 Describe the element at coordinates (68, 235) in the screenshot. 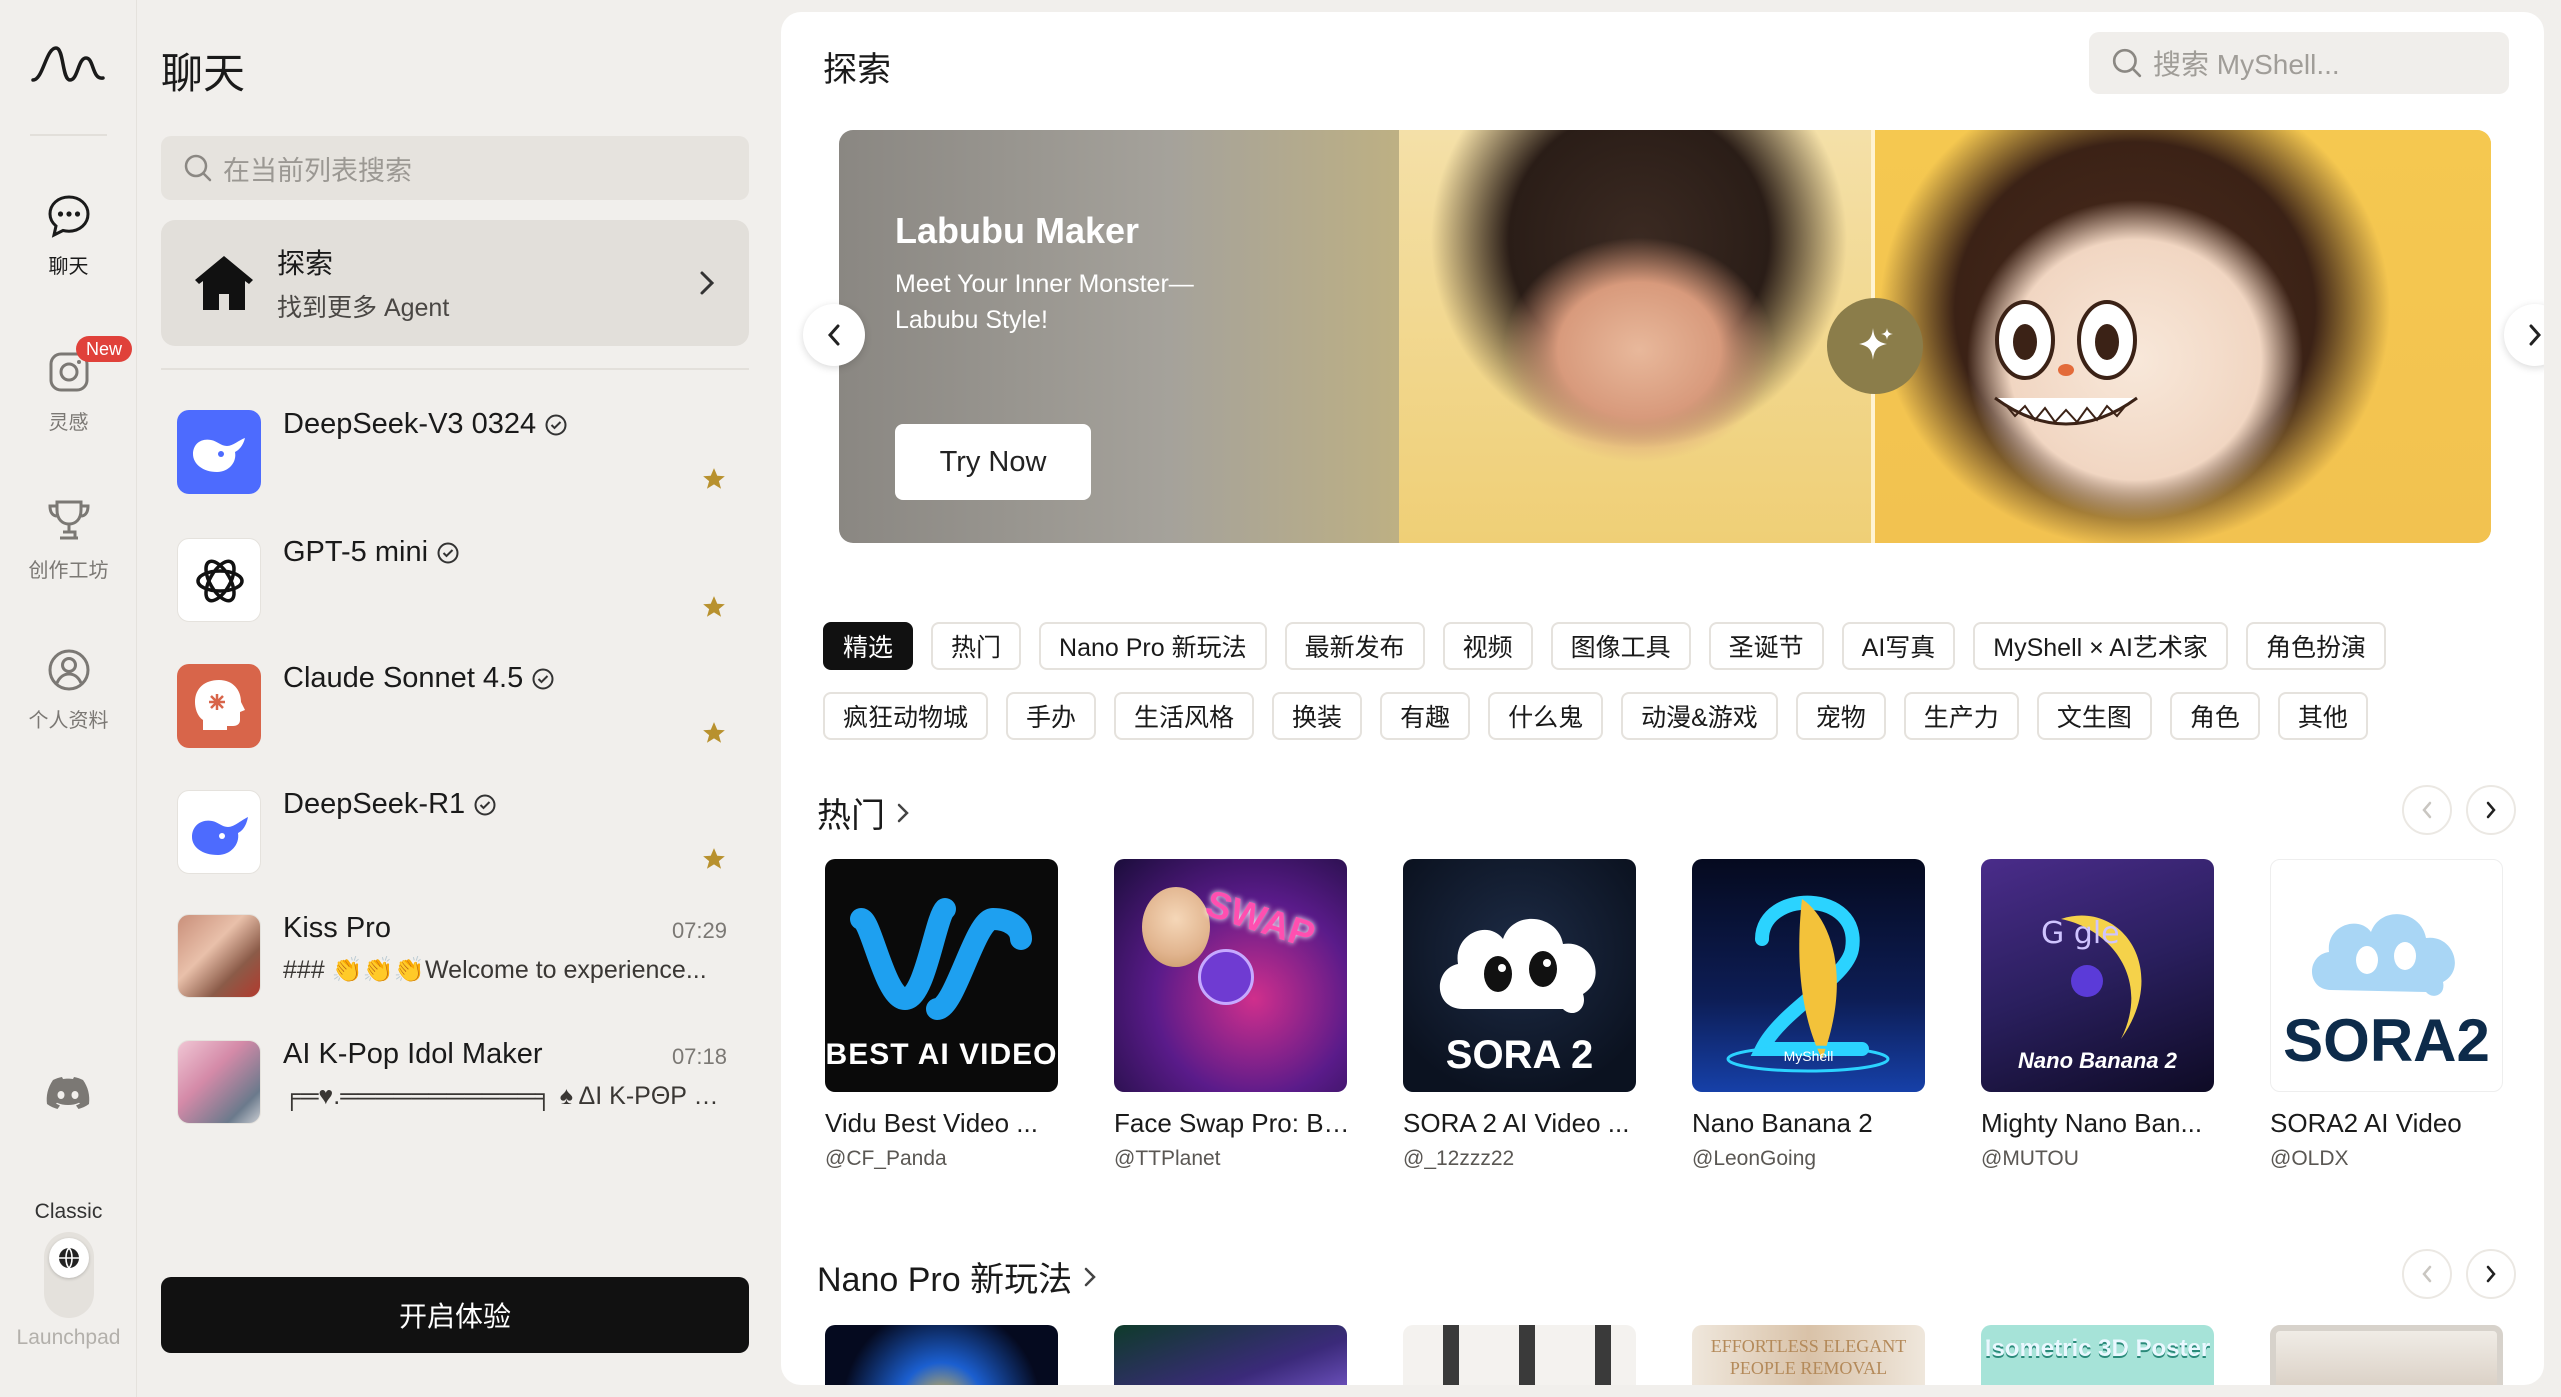

I see `rail-item-chat: 聊天` at that location.